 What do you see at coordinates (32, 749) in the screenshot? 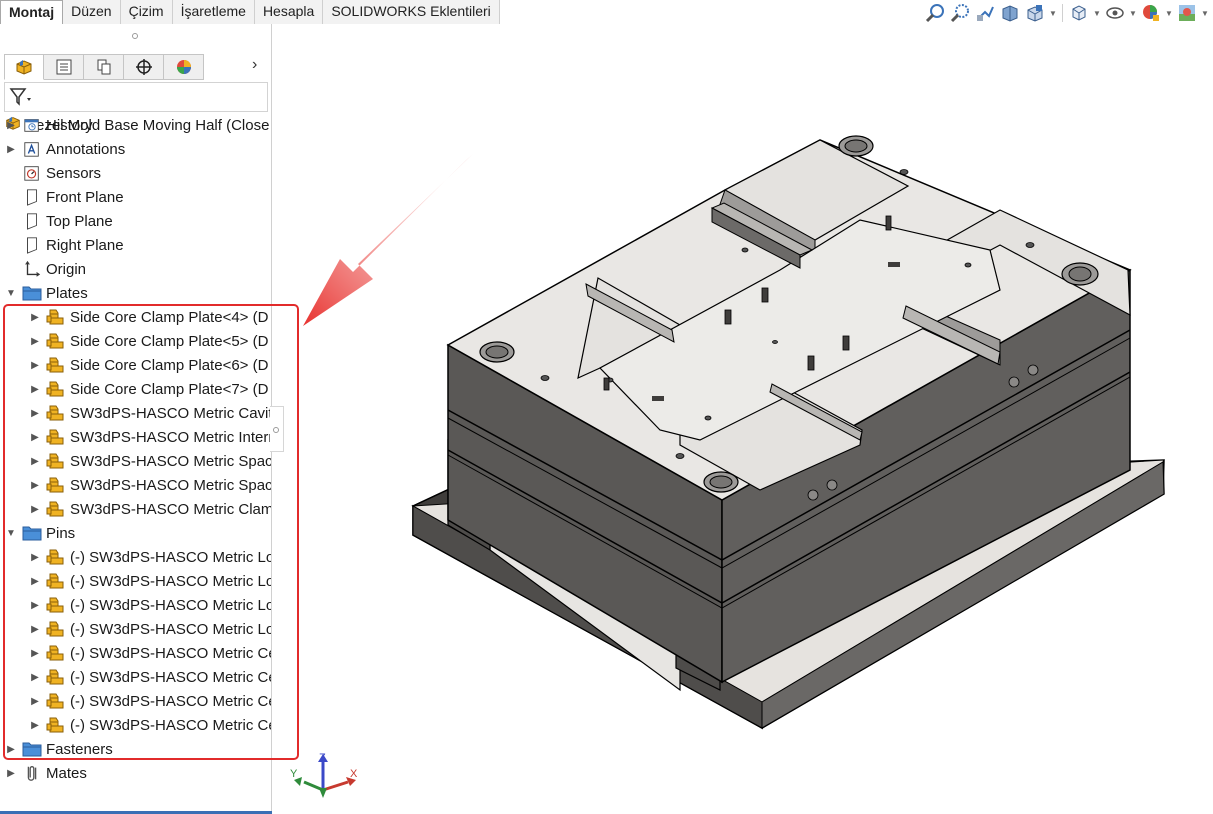
I see `folder-icon` at bounding box center [32, 749].